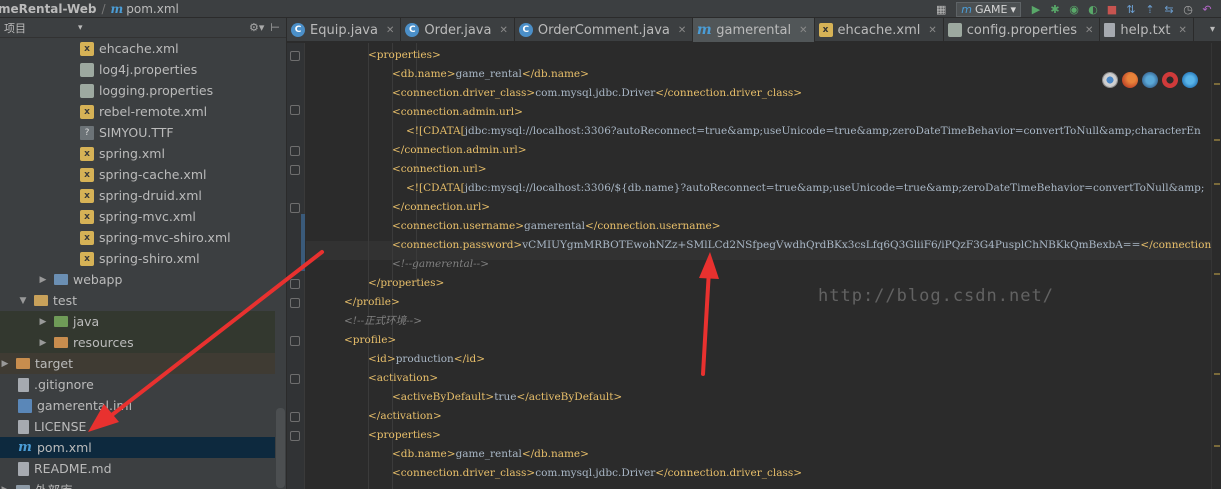 The image size is (1221, 489). What do you see at coordinates (1147, 30) in the screenshot?
I see `tab-help-txt: help.txt ✕` at bounding box center [1147, 30].